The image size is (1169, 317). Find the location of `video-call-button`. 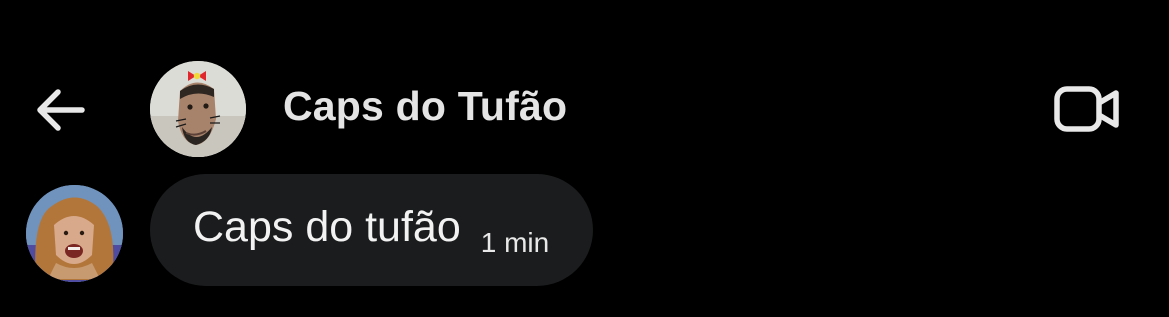

video-call-button is located at coordinates (1087, 110).